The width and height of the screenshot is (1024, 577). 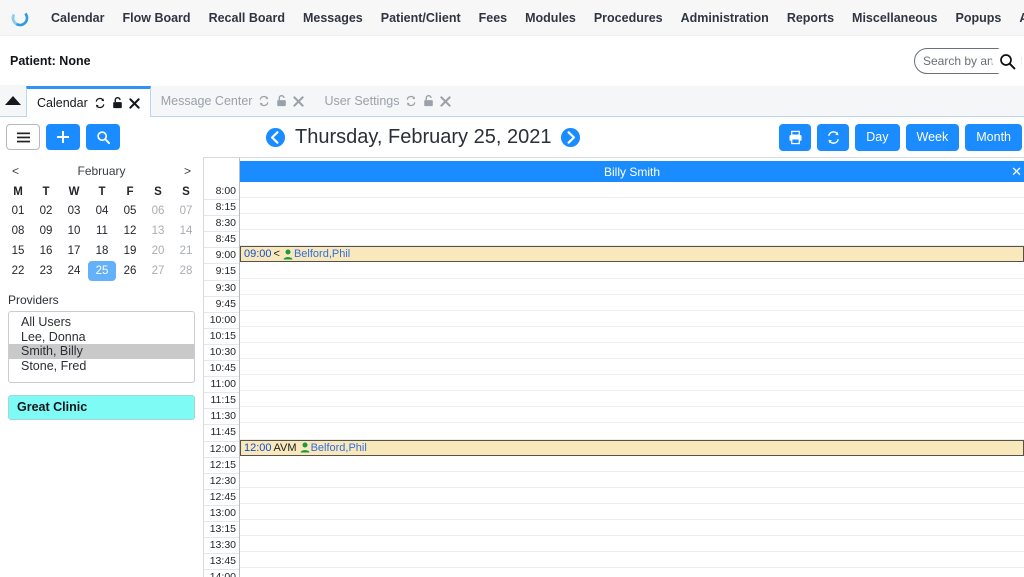 I want to click on minicalendar-day: 23, so click(x=46, y=271).